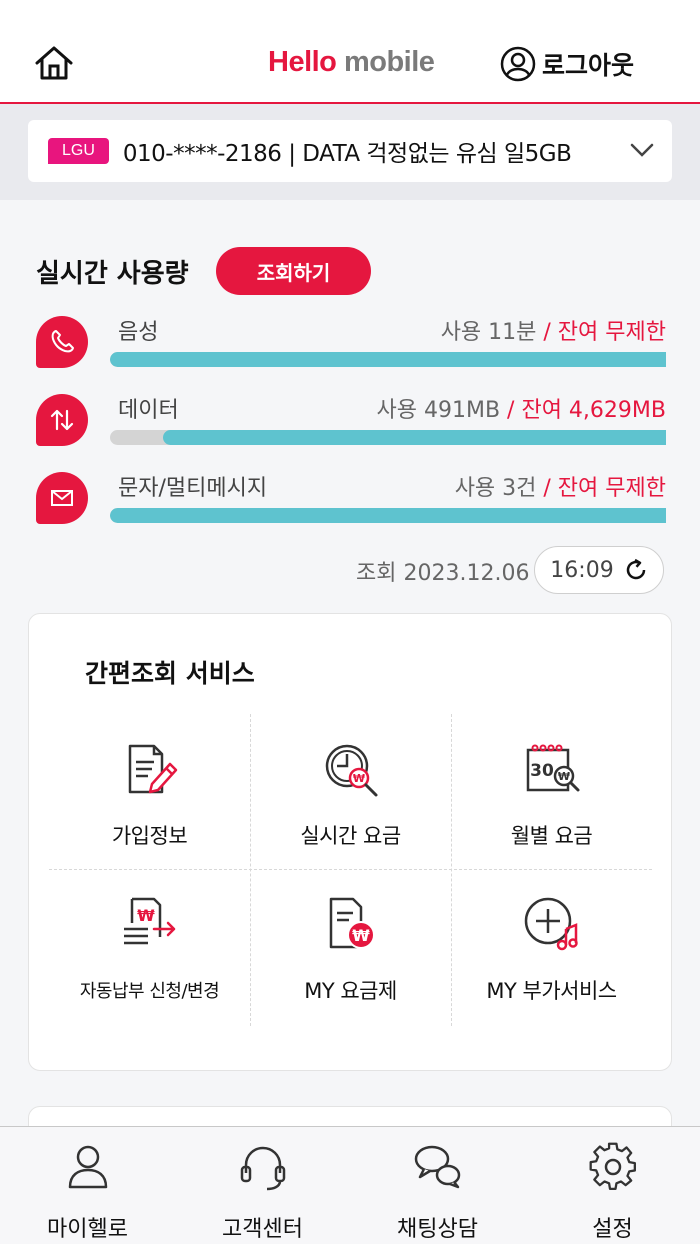 This screenshot has height=1244, width=700. I want to click on data-transfer-icon, so click(62, 420).